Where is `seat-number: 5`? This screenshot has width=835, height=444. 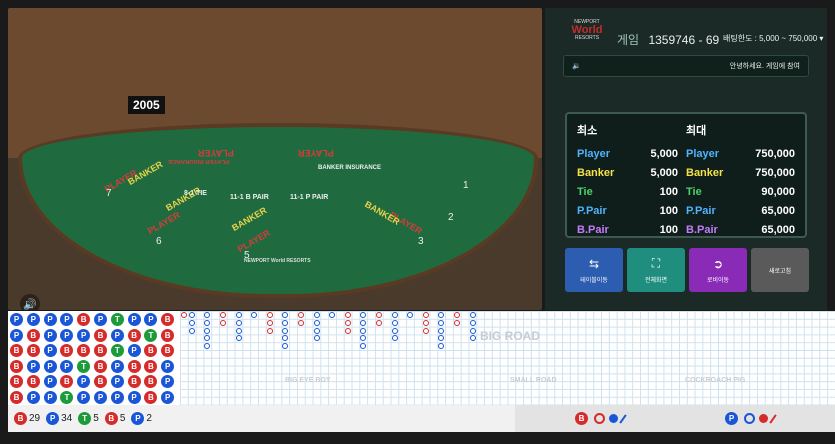
seat-number: 5 is located at coordinates (247, 255).